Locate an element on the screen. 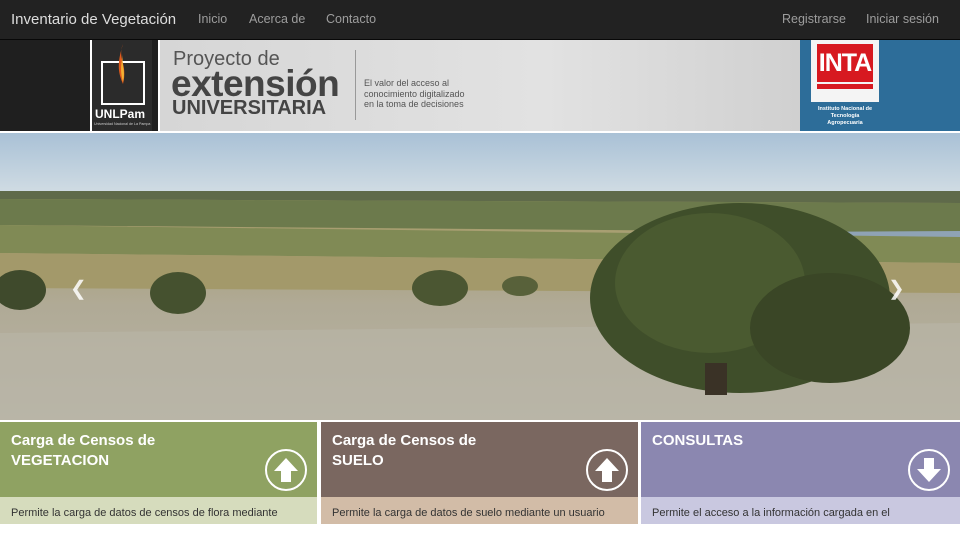  upload-vegetacion-button is located at coordinates (286, 470).